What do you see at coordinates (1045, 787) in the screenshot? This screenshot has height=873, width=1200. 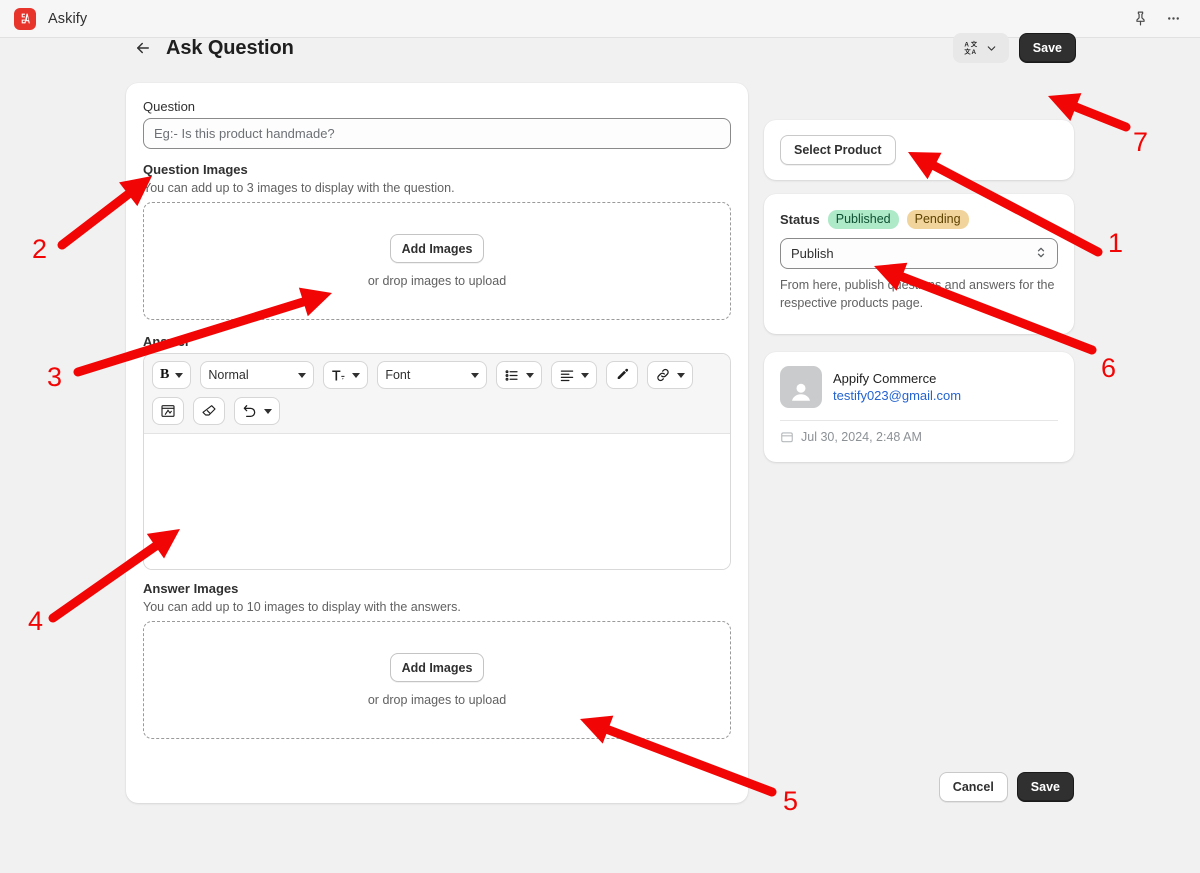 I see `save-button-bottom: Save` at bounding box center [1045, 787].